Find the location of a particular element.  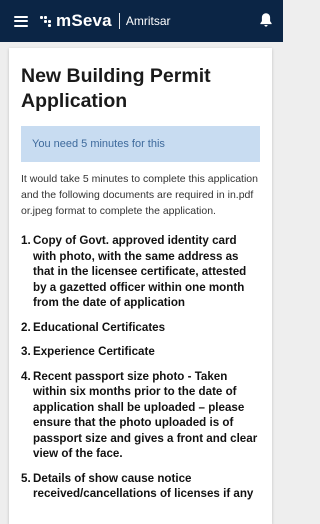

mseva-logo-mark is located at coordinates (47, 21).